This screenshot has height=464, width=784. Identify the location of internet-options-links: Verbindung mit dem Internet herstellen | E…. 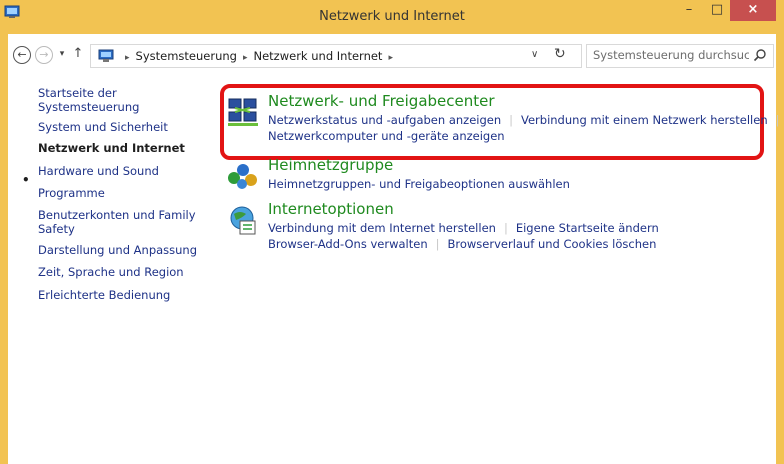
(463, 236).